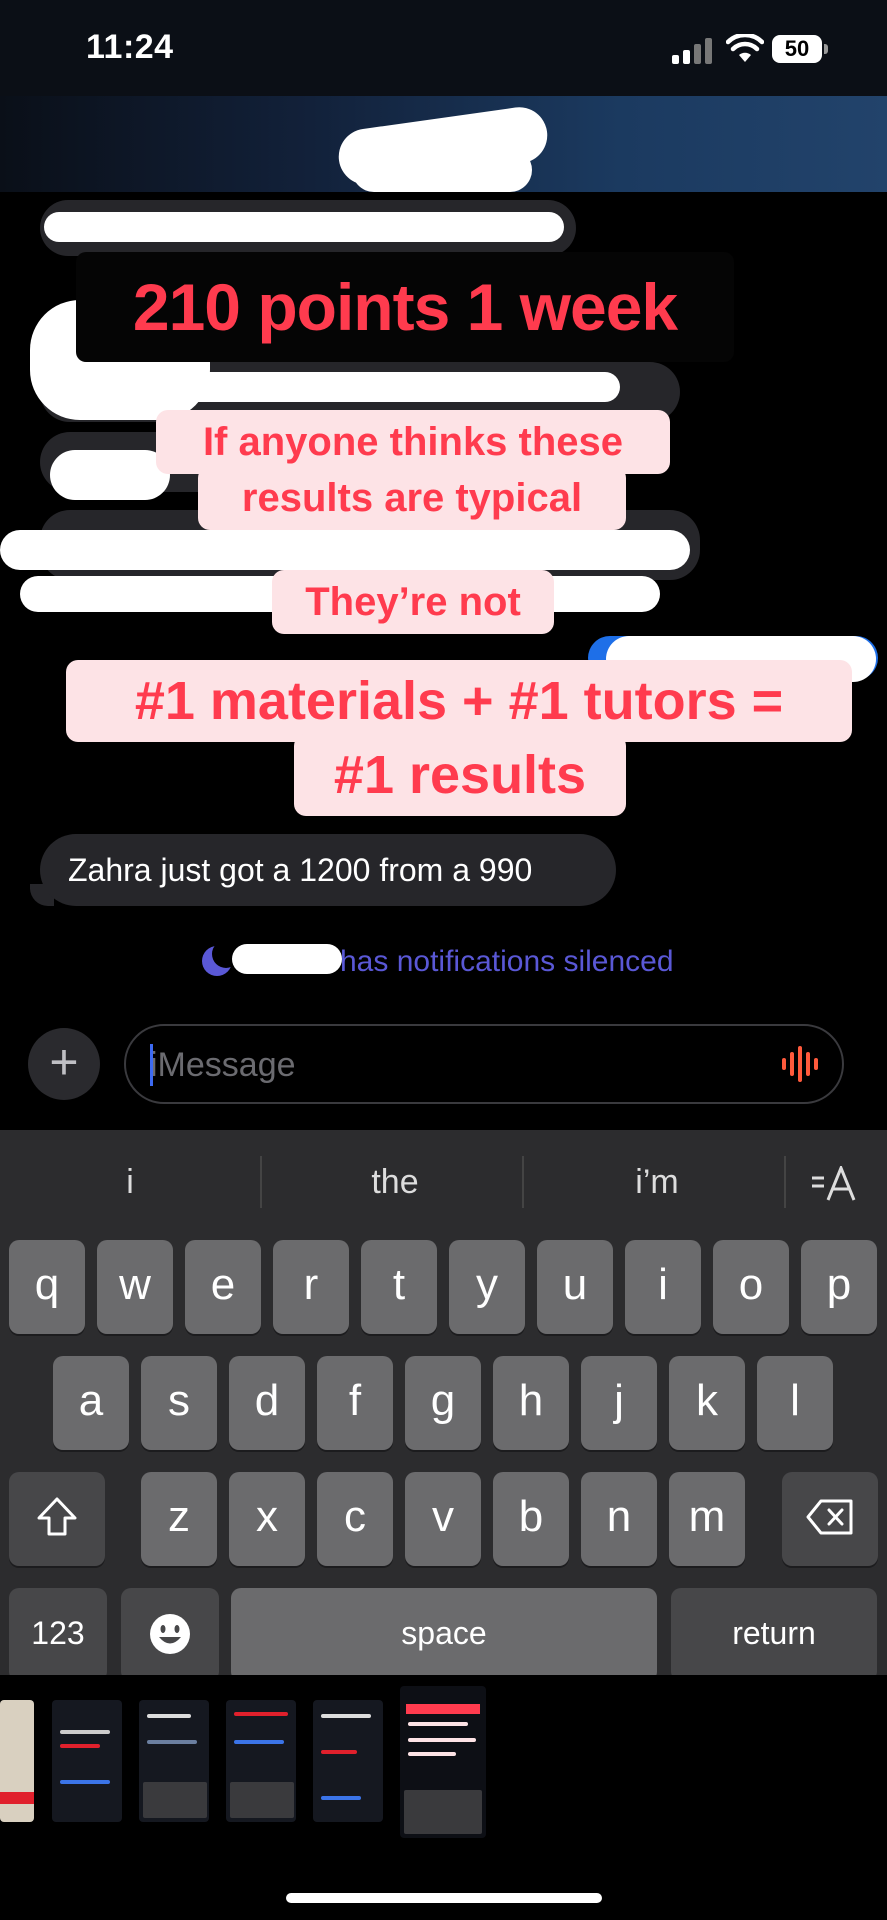  What do you see at coordinates (267, 1403) in the screenshot?
I see `key-d: d` at bounding box center [267, 1403].